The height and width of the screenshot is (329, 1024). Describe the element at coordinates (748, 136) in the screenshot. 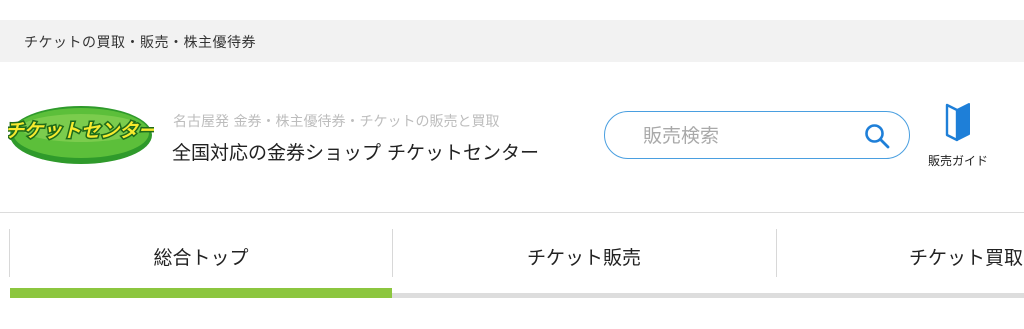

I see `search-input` at that location.